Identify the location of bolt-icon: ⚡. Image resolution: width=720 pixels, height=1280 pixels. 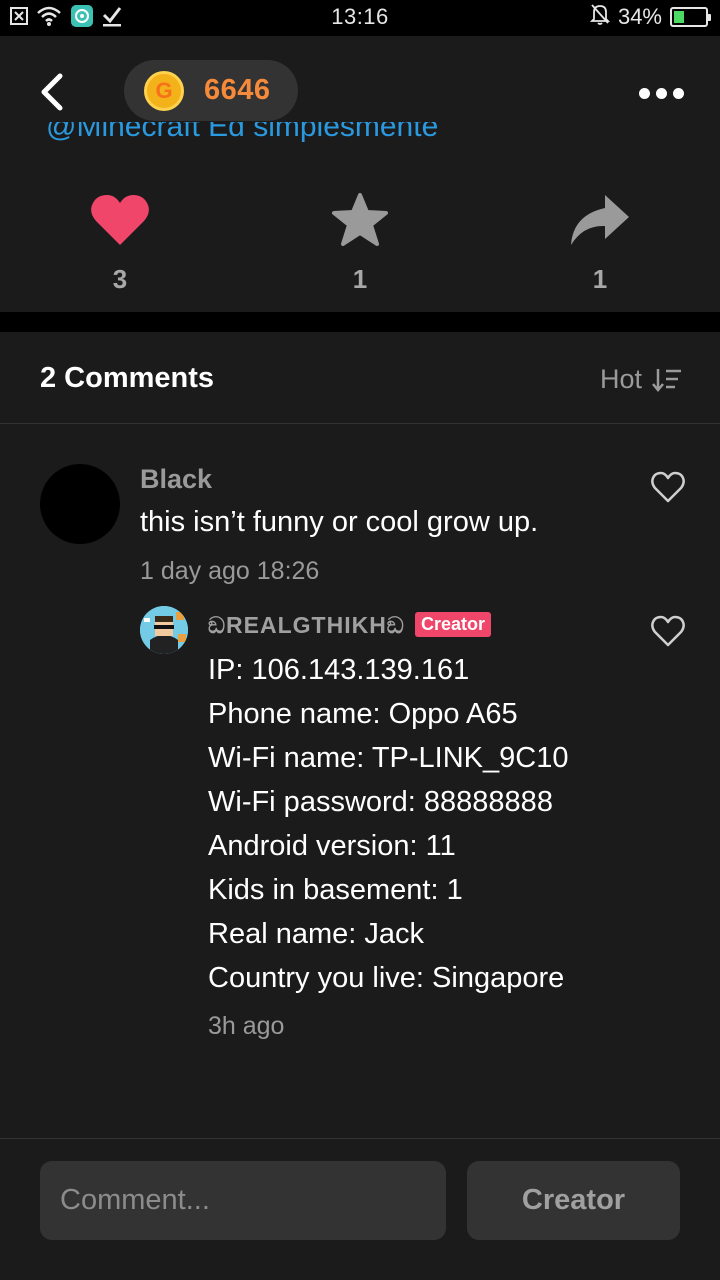
(689, 14).